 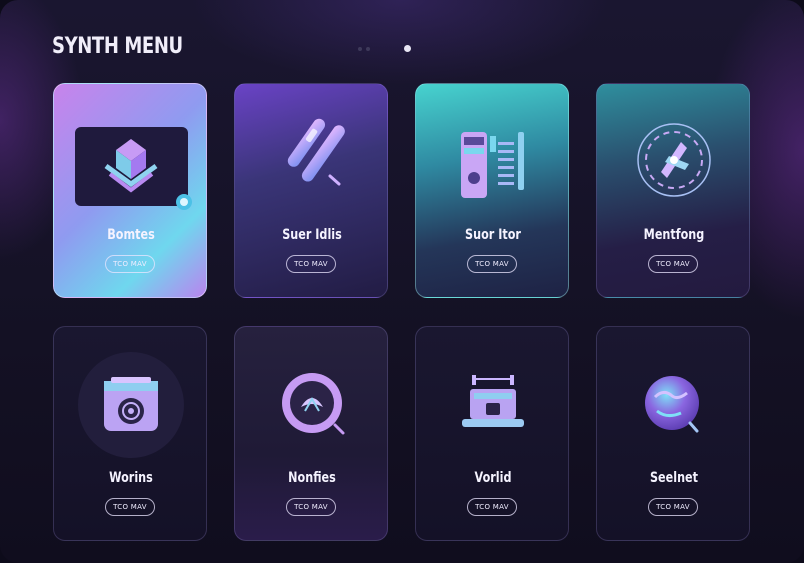 I want to click on card-label: Bomtes, so click(x=131, y=235).